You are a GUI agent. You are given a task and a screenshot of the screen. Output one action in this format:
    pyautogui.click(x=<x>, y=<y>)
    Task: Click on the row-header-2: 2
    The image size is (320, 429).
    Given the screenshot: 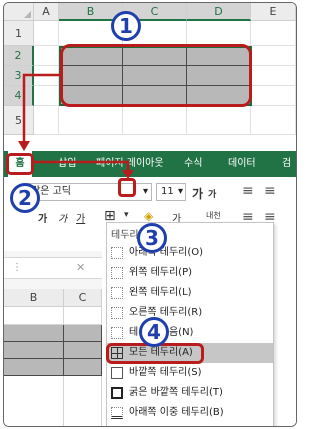 What is the action you would take?
    pyautogui.click(x=19, y=56)
    